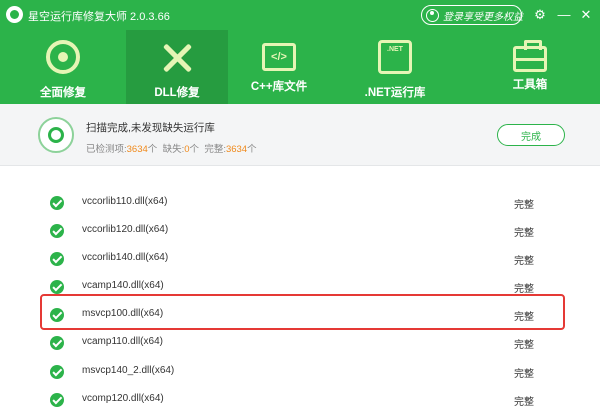 This screenshot has width=600, height=412. Describe the element at coordinates (177, 57) in the screenshot. I see `tools-cross-icon` at that location.